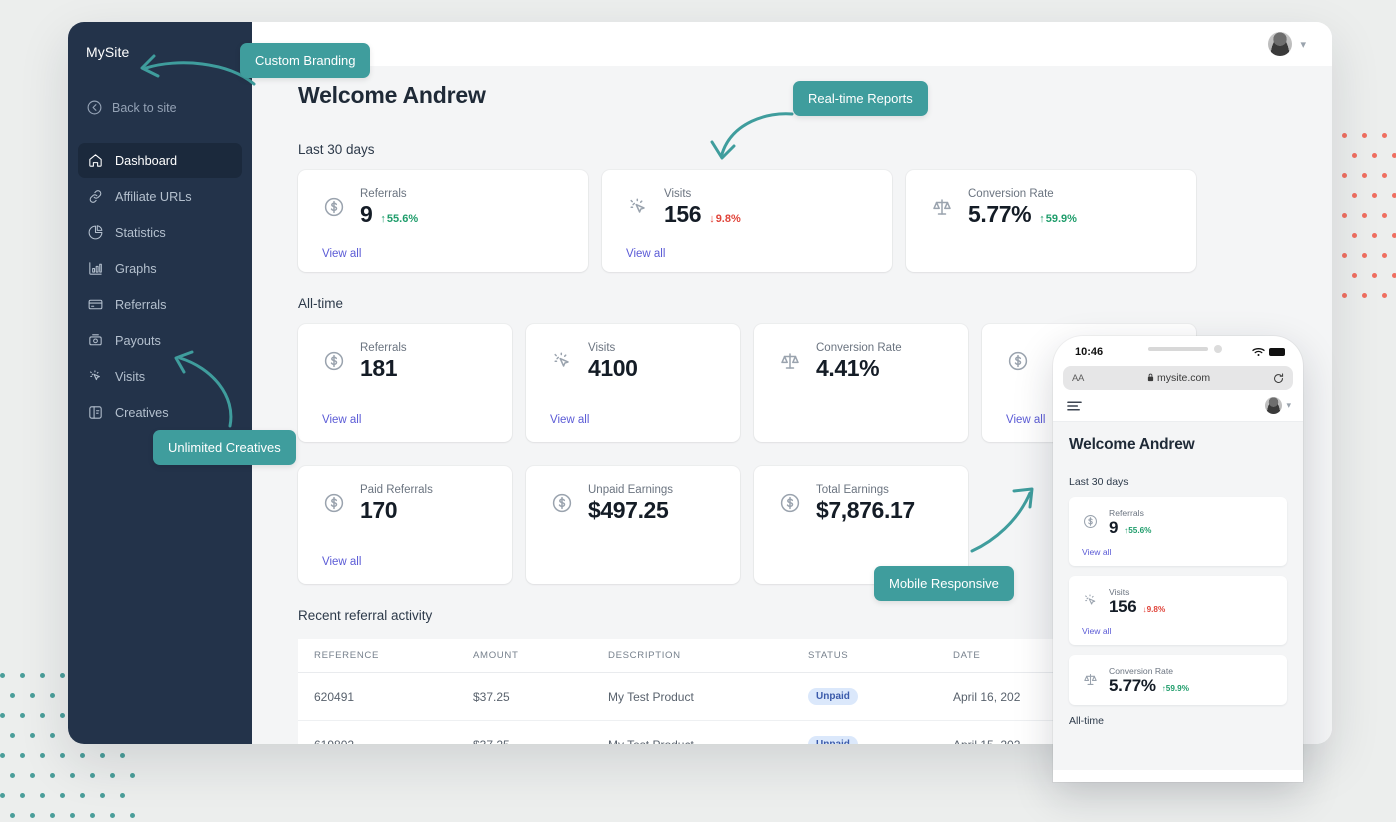 This screenshot has width=1396, height=822. I want to click on lock-icon, so click(1150, 377).